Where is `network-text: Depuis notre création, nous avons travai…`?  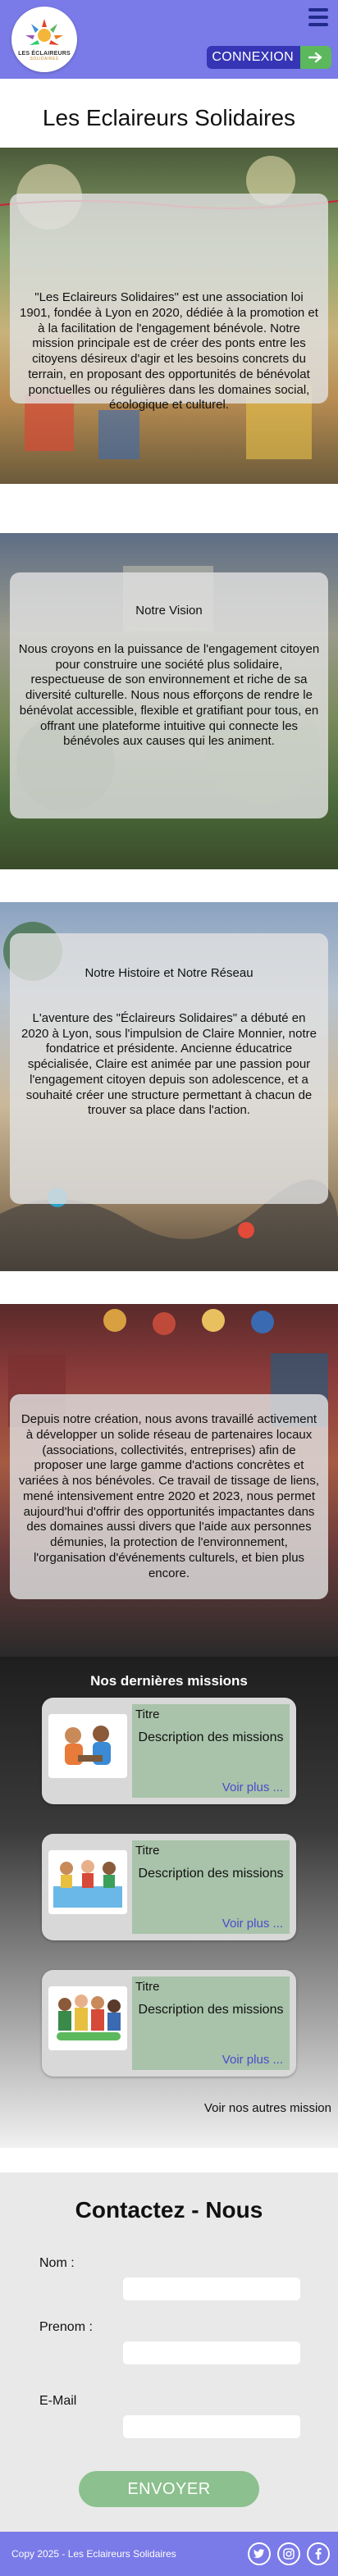
network-text: Depuis notre création, nous avons travai… is located at coordinates (169, 1496).